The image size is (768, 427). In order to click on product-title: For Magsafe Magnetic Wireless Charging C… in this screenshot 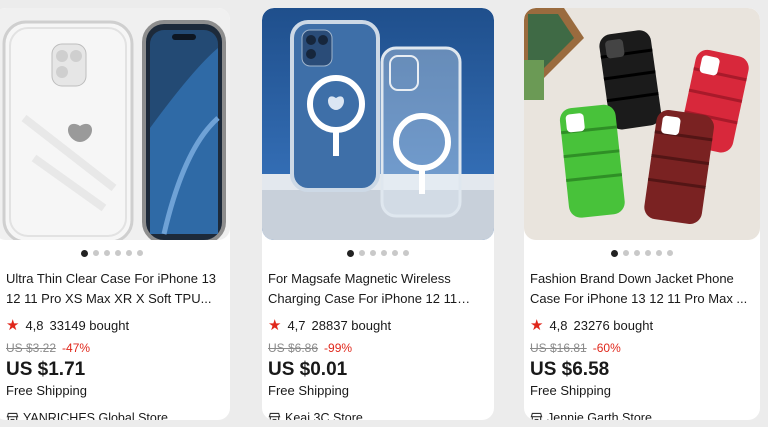, I will do `click(376, 289)`.